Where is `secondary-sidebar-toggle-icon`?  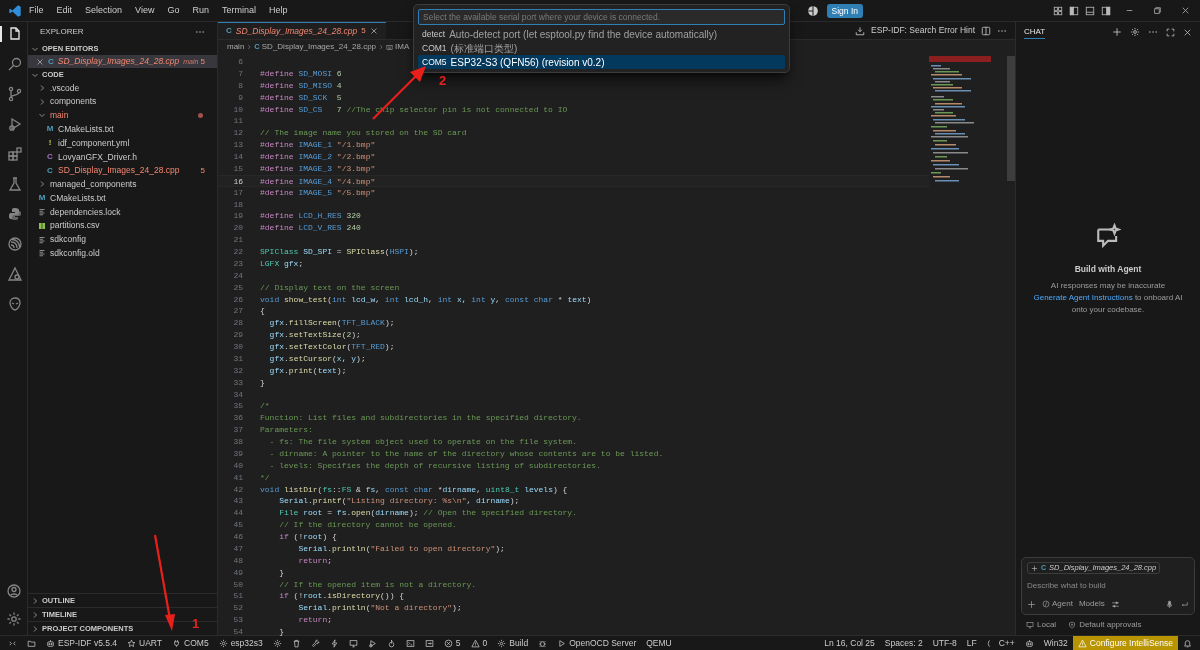
secondary-sidebar-toggle-icon is located at coordinates (1106, 10).